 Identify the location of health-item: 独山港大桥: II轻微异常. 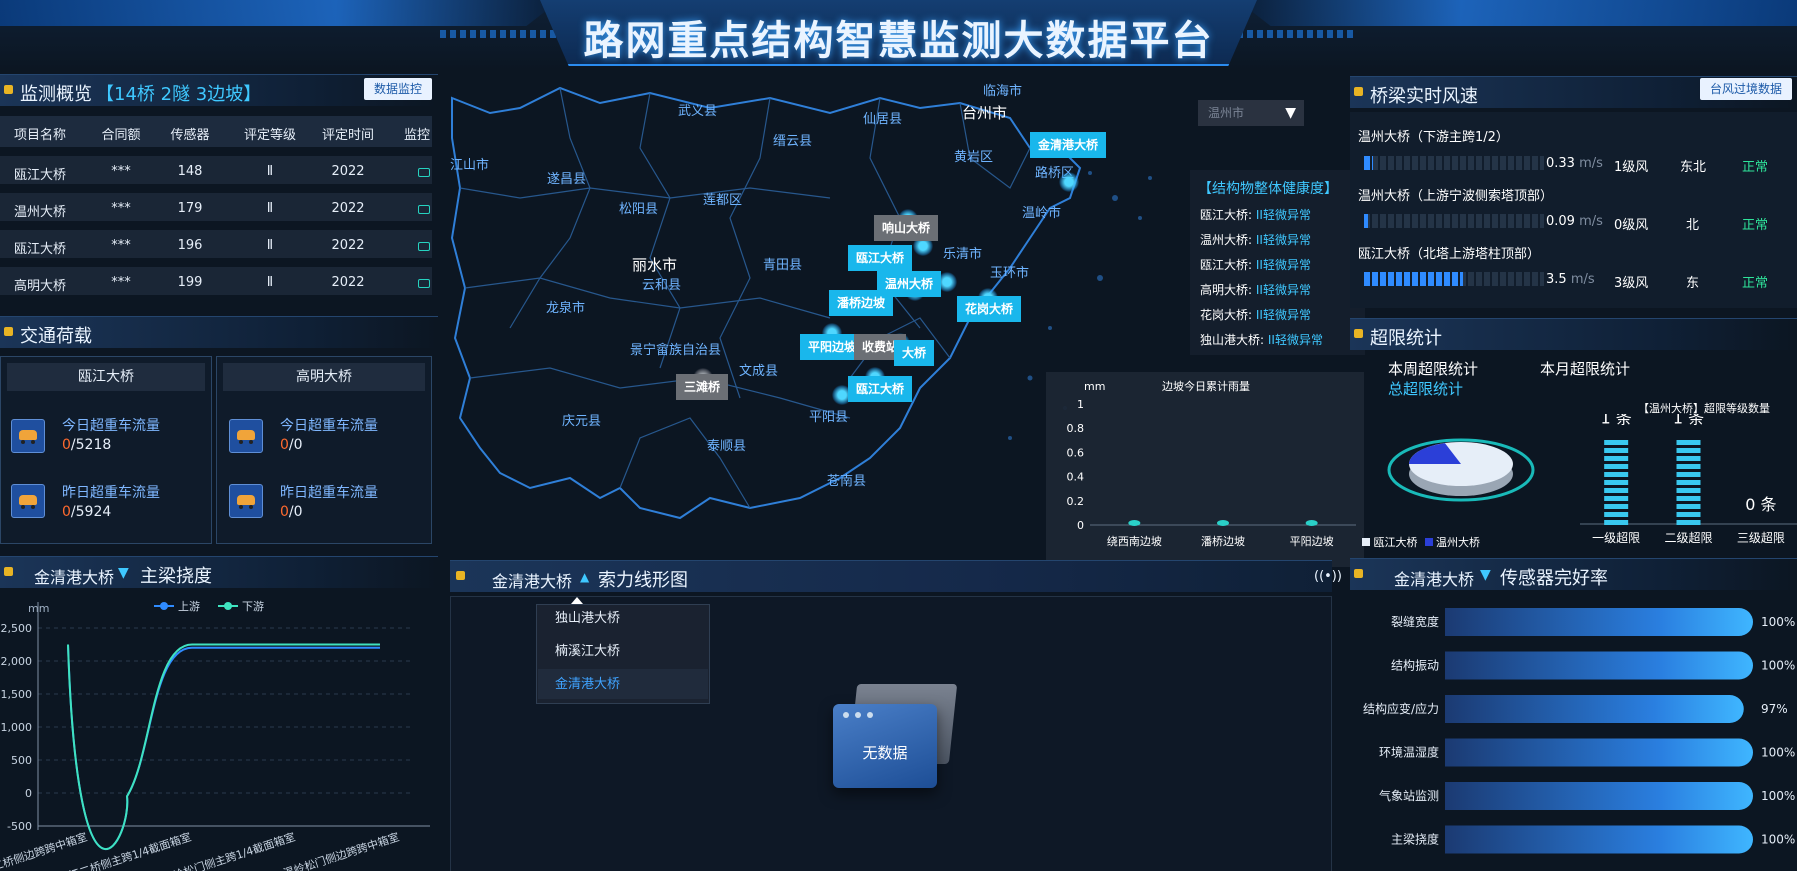
(1261, 340).